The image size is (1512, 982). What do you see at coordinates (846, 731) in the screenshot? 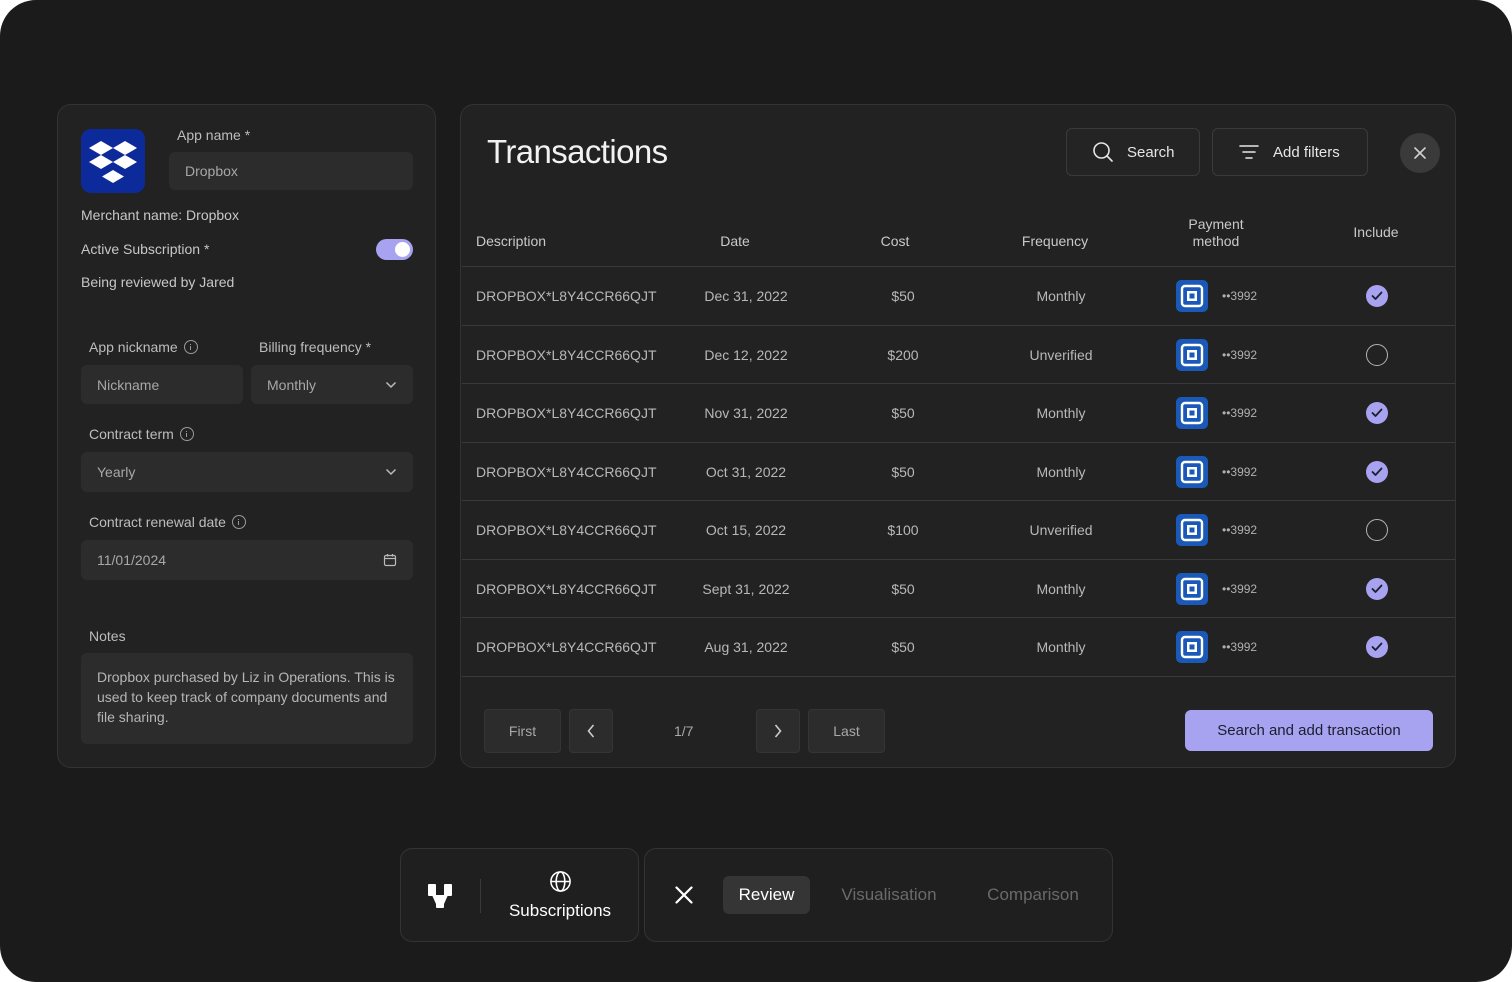
I see `last-page-button: Last` at bounding box center [846, 731].